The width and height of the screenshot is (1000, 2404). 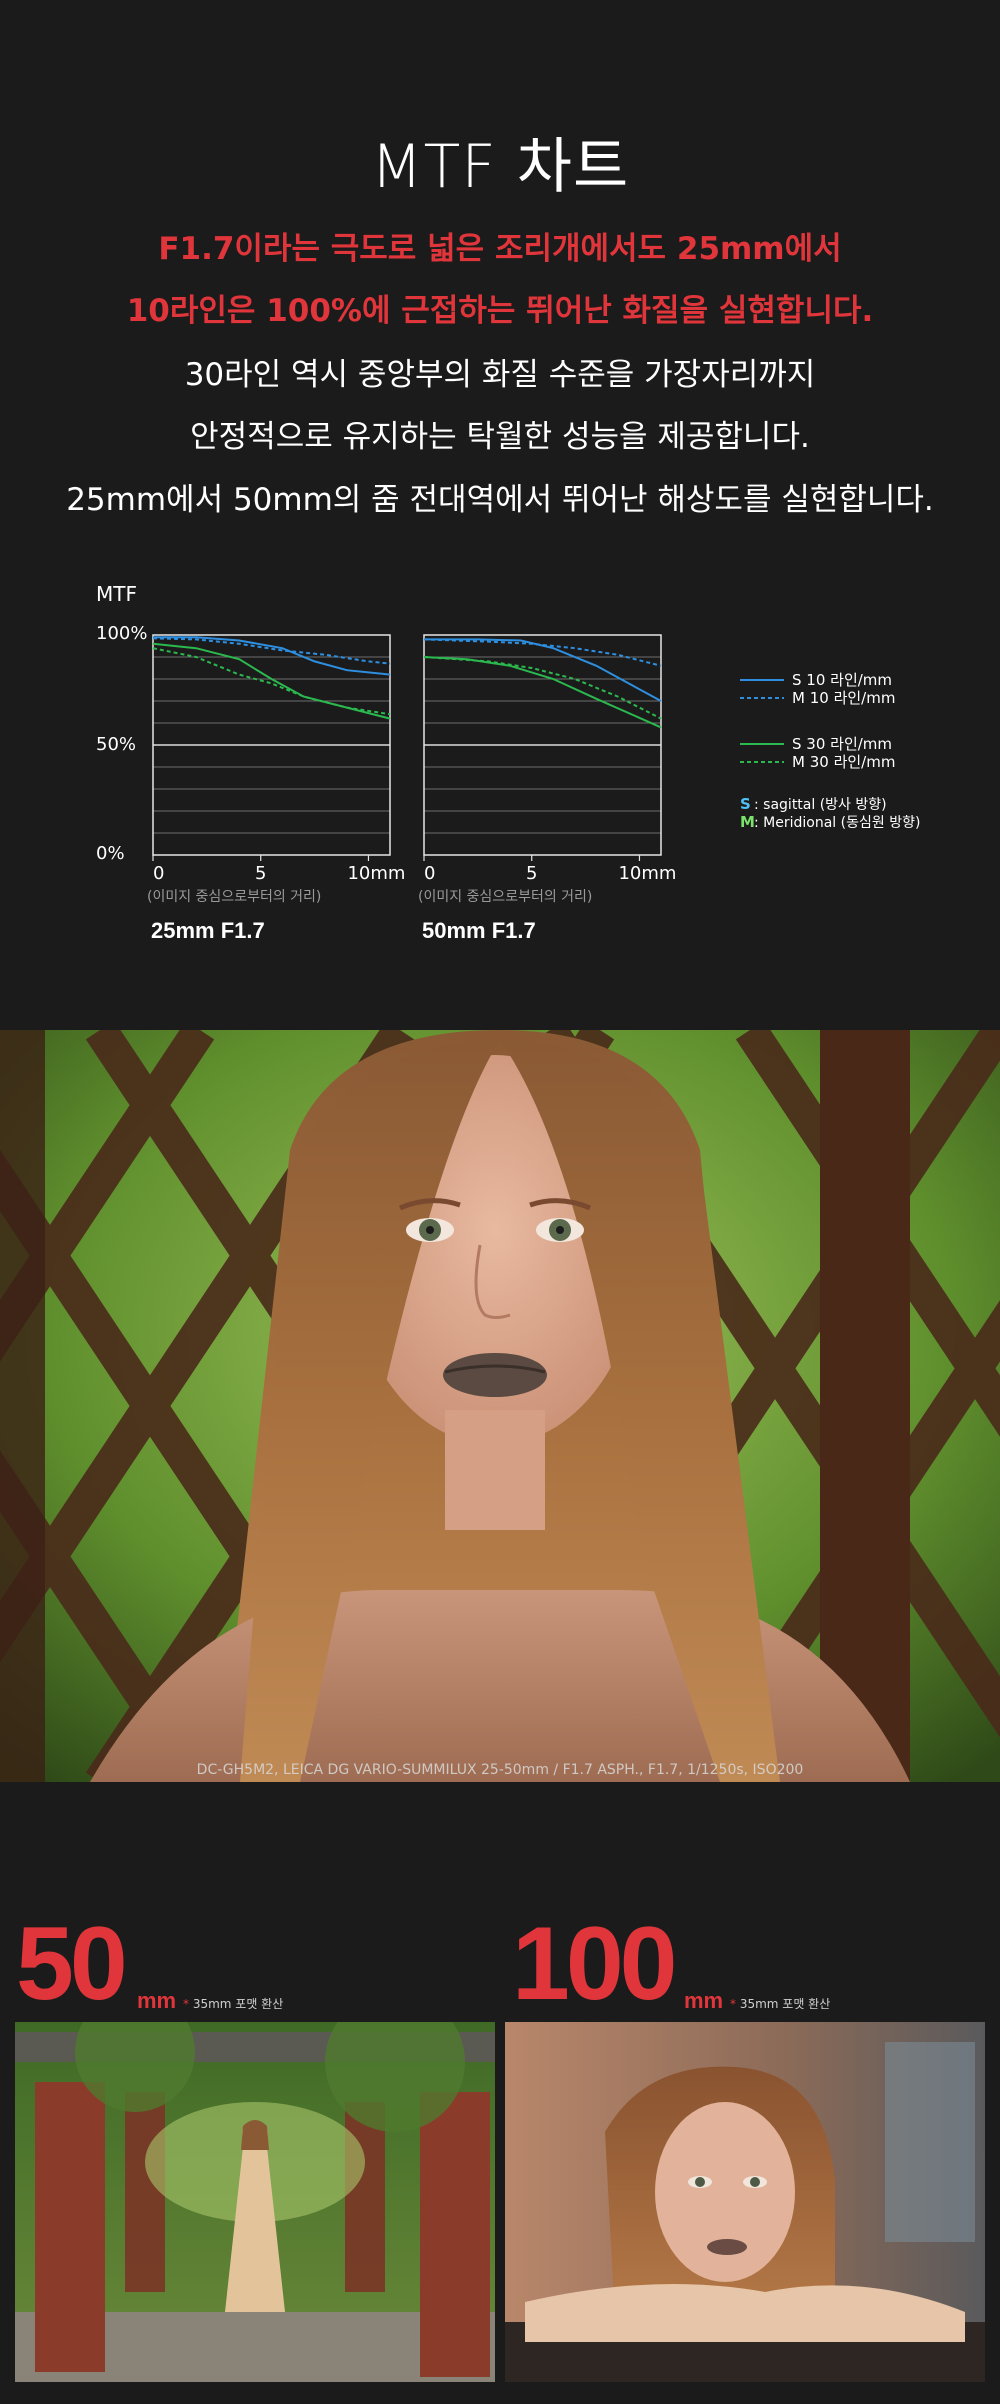 What do you see at coordinates (747, 822) in the screenshot?
I see `legend-note-key: M` at bounding box center [747, 822].